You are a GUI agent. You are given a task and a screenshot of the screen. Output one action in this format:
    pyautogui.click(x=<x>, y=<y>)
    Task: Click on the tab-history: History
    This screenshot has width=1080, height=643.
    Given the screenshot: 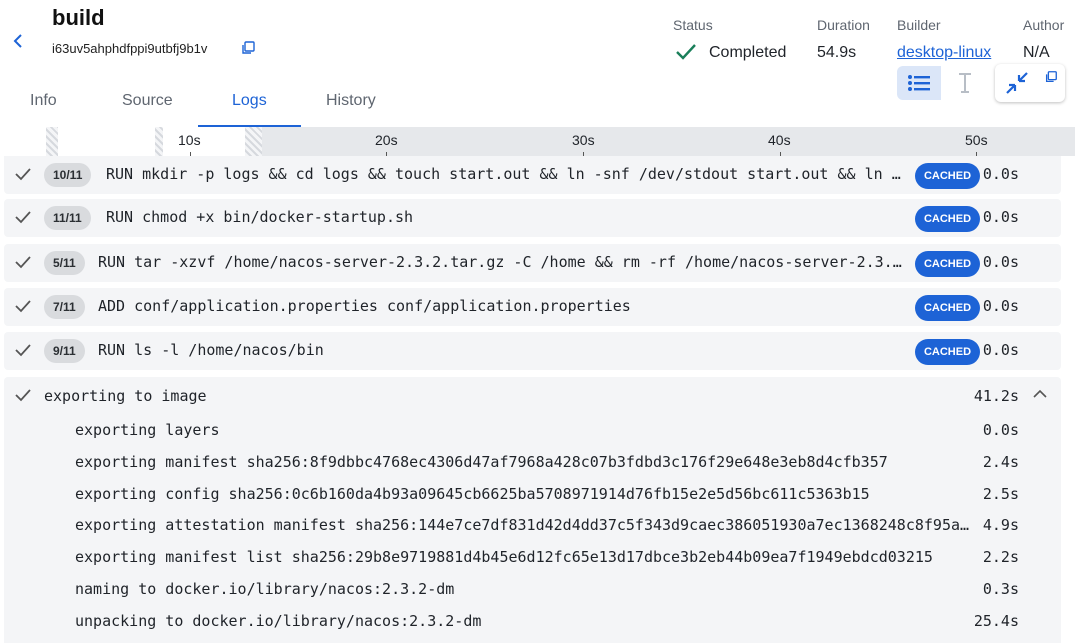 What is the action you would take?
    pyautogui.click(x=351, y=101)
    